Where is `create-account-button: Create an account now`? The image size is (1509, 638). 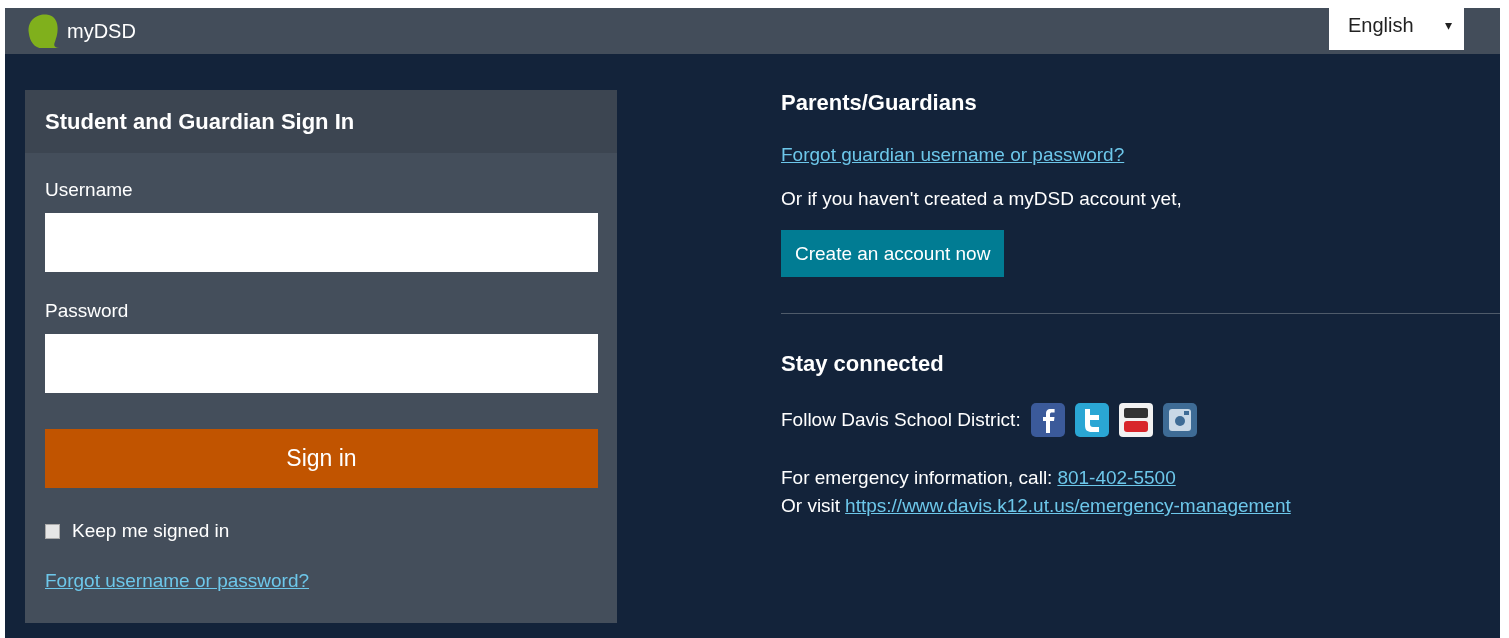
create-account-button: Create an account now is located at coordinates (893, 253).